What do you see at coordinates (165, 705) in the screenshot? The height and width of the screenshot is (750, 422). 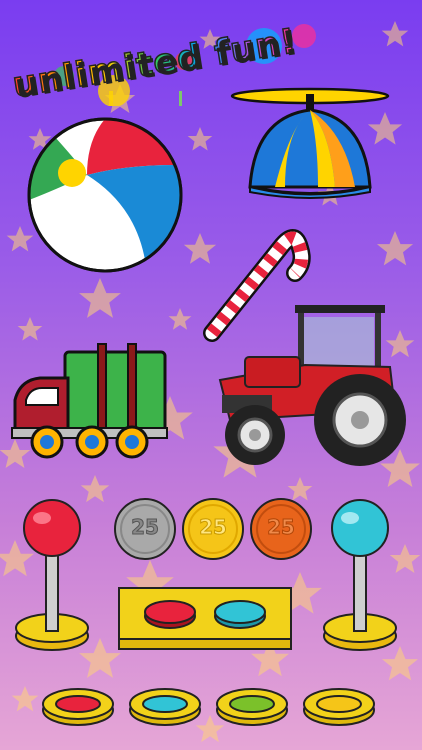 I see `bottom-button-cyan` at bounding box center [165, 705].